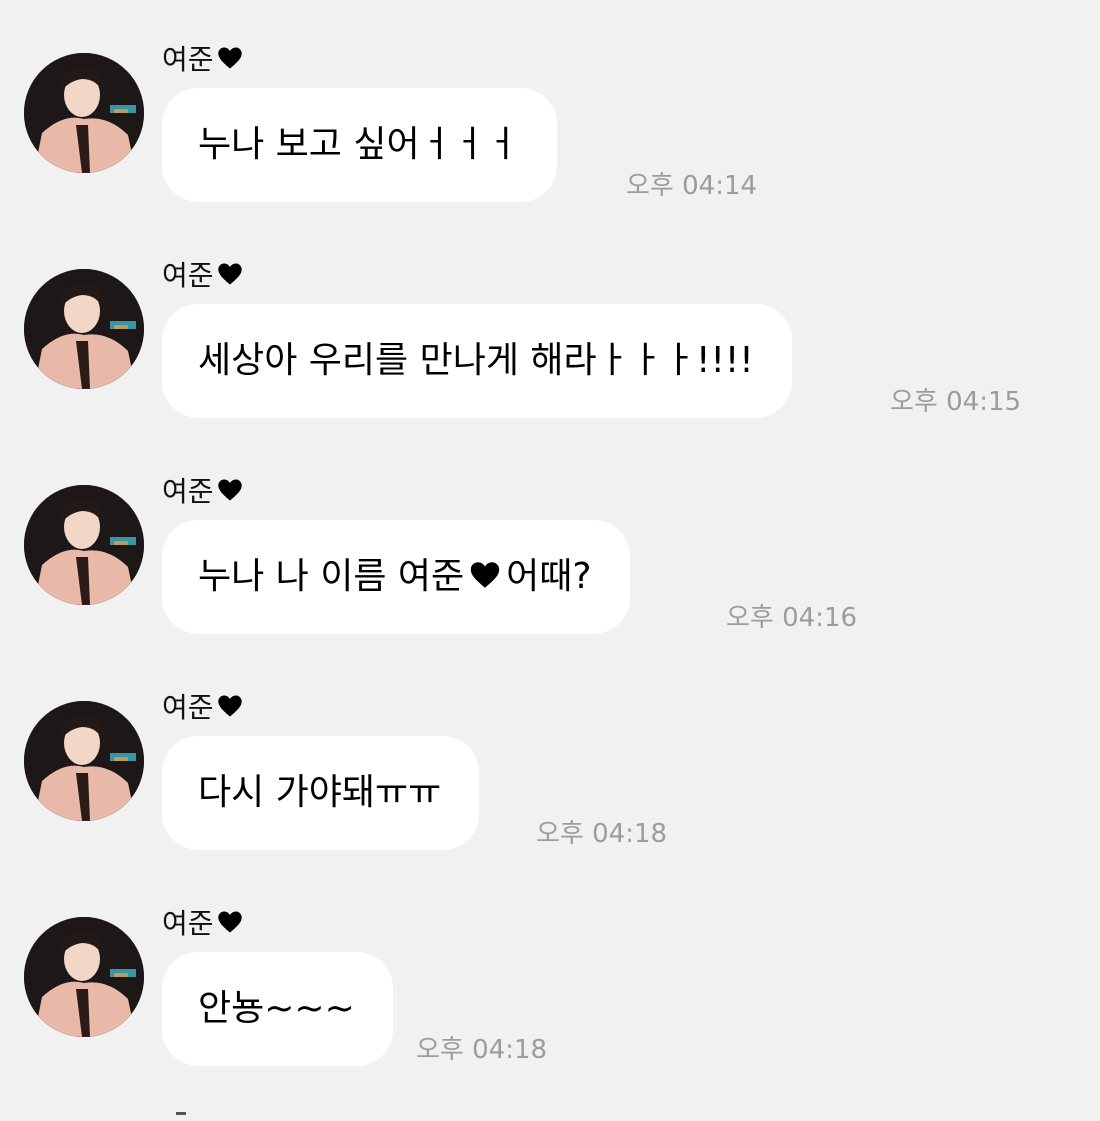 The width and height of the screenshot is (1100, 1121). I want to click on divider, so click(181, 1113).